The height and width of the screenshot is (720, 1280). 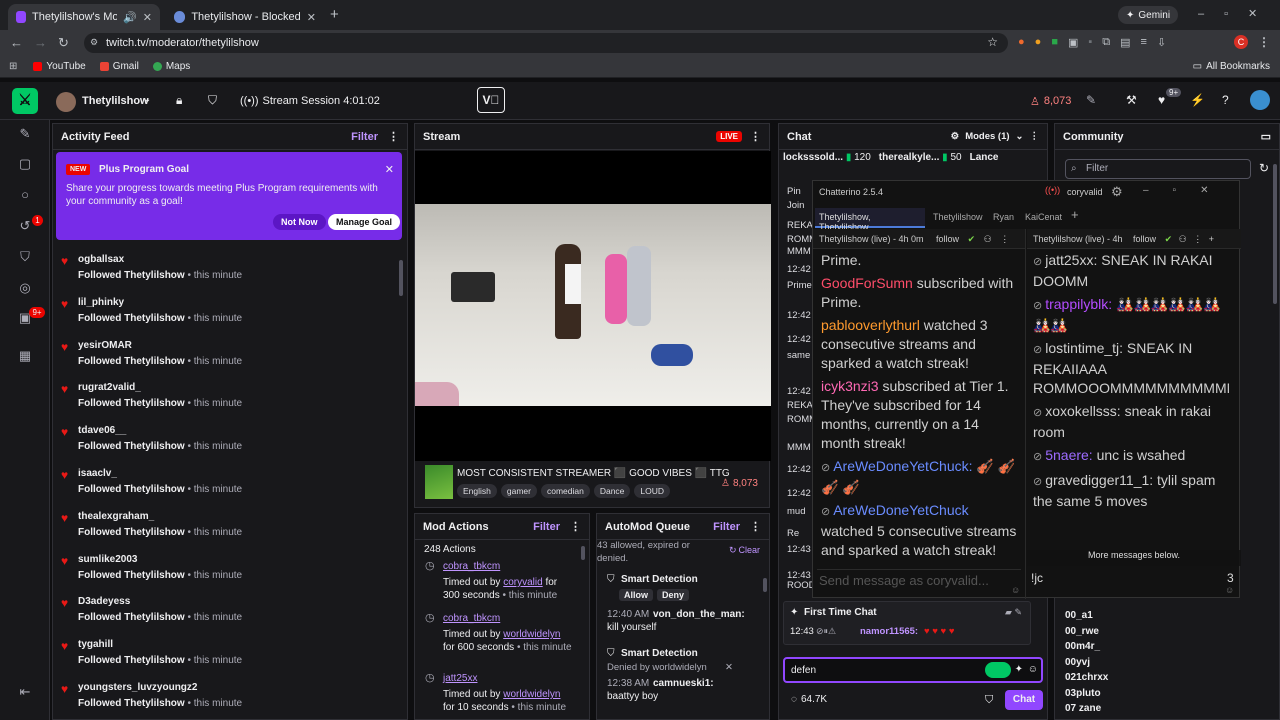 I want to click on close-tab-icon: ✕, so click(x=311, y=17).